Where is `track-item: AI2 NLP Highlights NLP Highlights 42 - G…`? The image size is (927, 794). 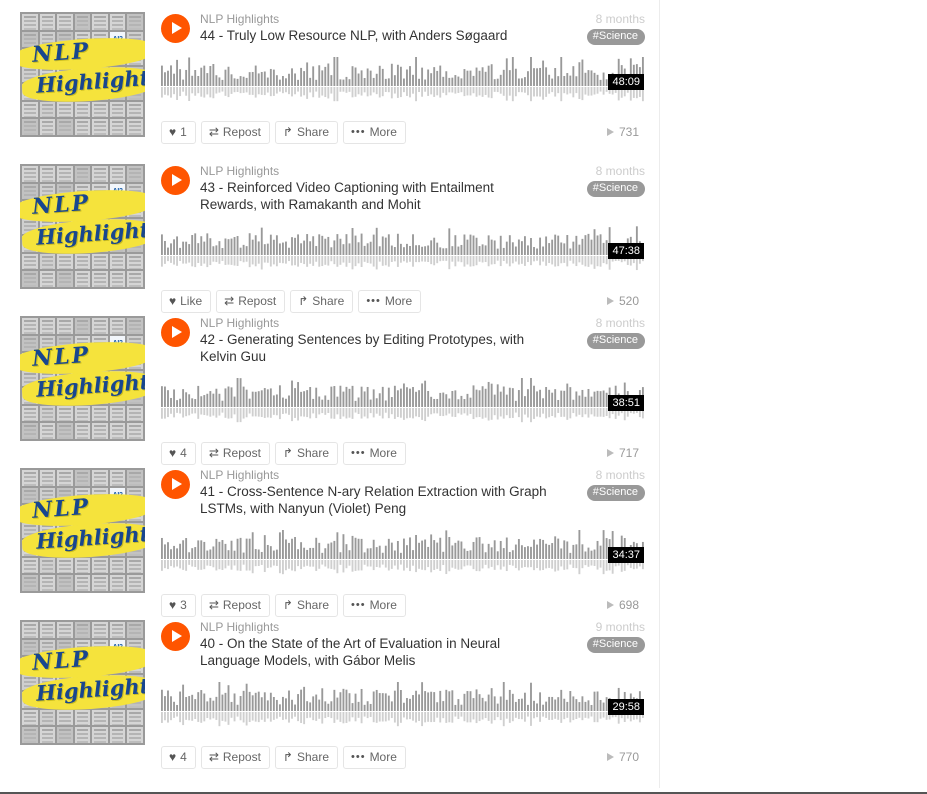 track-item: AI2 NLP Highlights NLP Highlights 42 - G… is located at coordinates (329, 384).